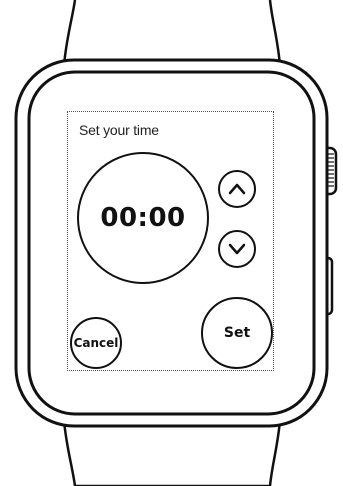  I want to click on chevron-up-icon, so click(237, 189).